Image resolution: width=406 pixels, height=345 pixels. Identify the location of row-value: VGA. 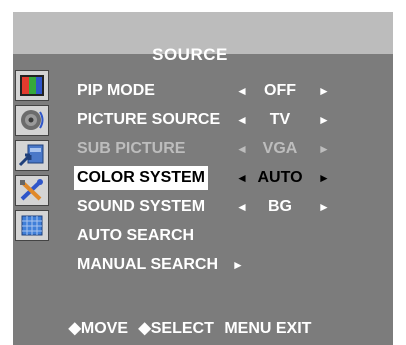
(280, 148).